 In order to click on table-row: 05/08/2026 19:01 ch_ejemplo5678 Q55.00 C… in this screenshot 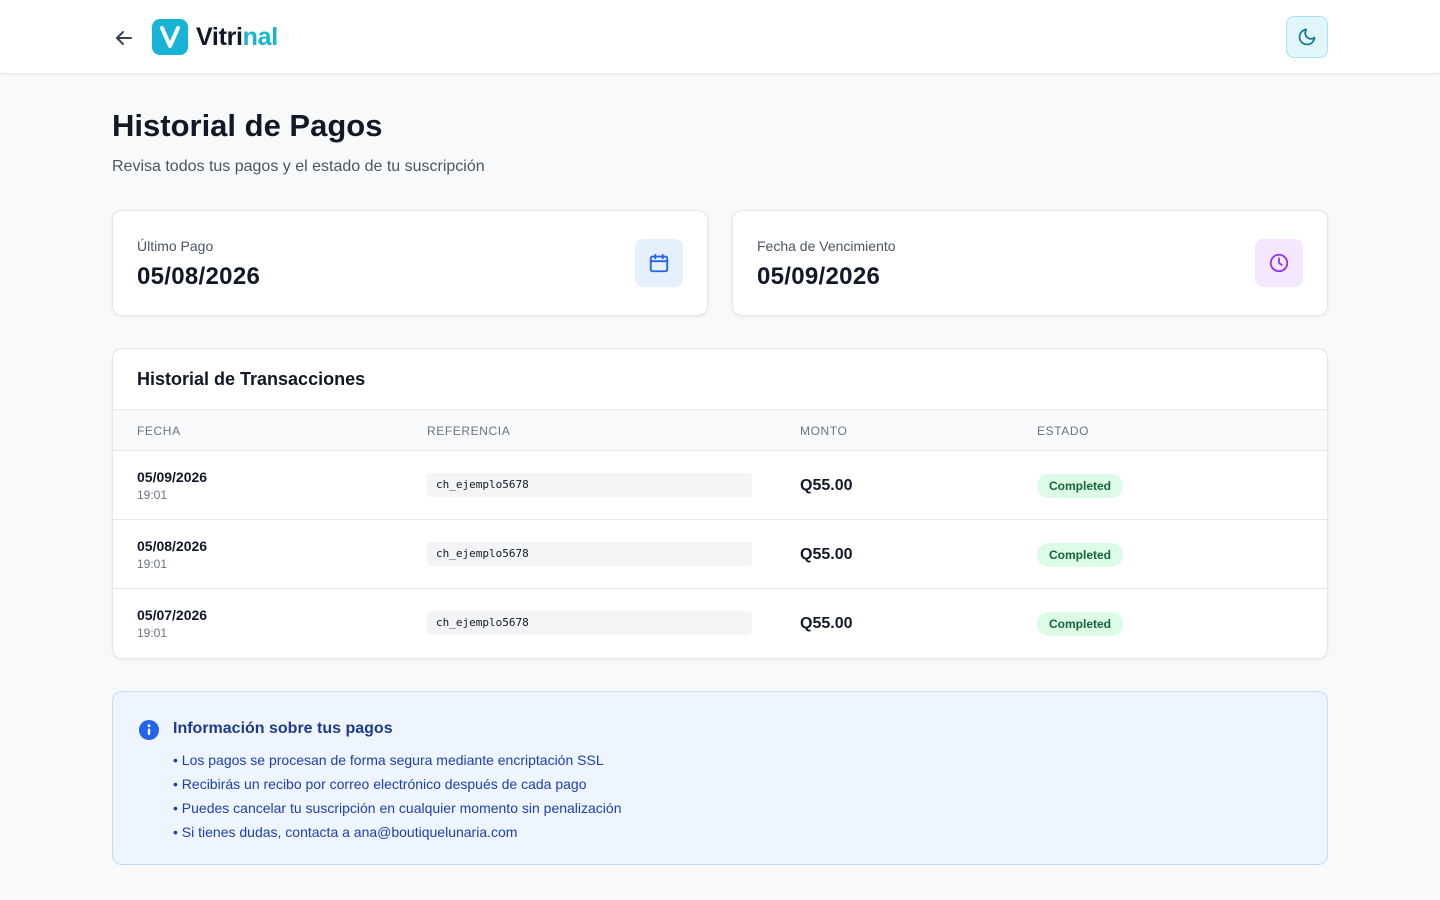, I will do `click(720, 554)`.